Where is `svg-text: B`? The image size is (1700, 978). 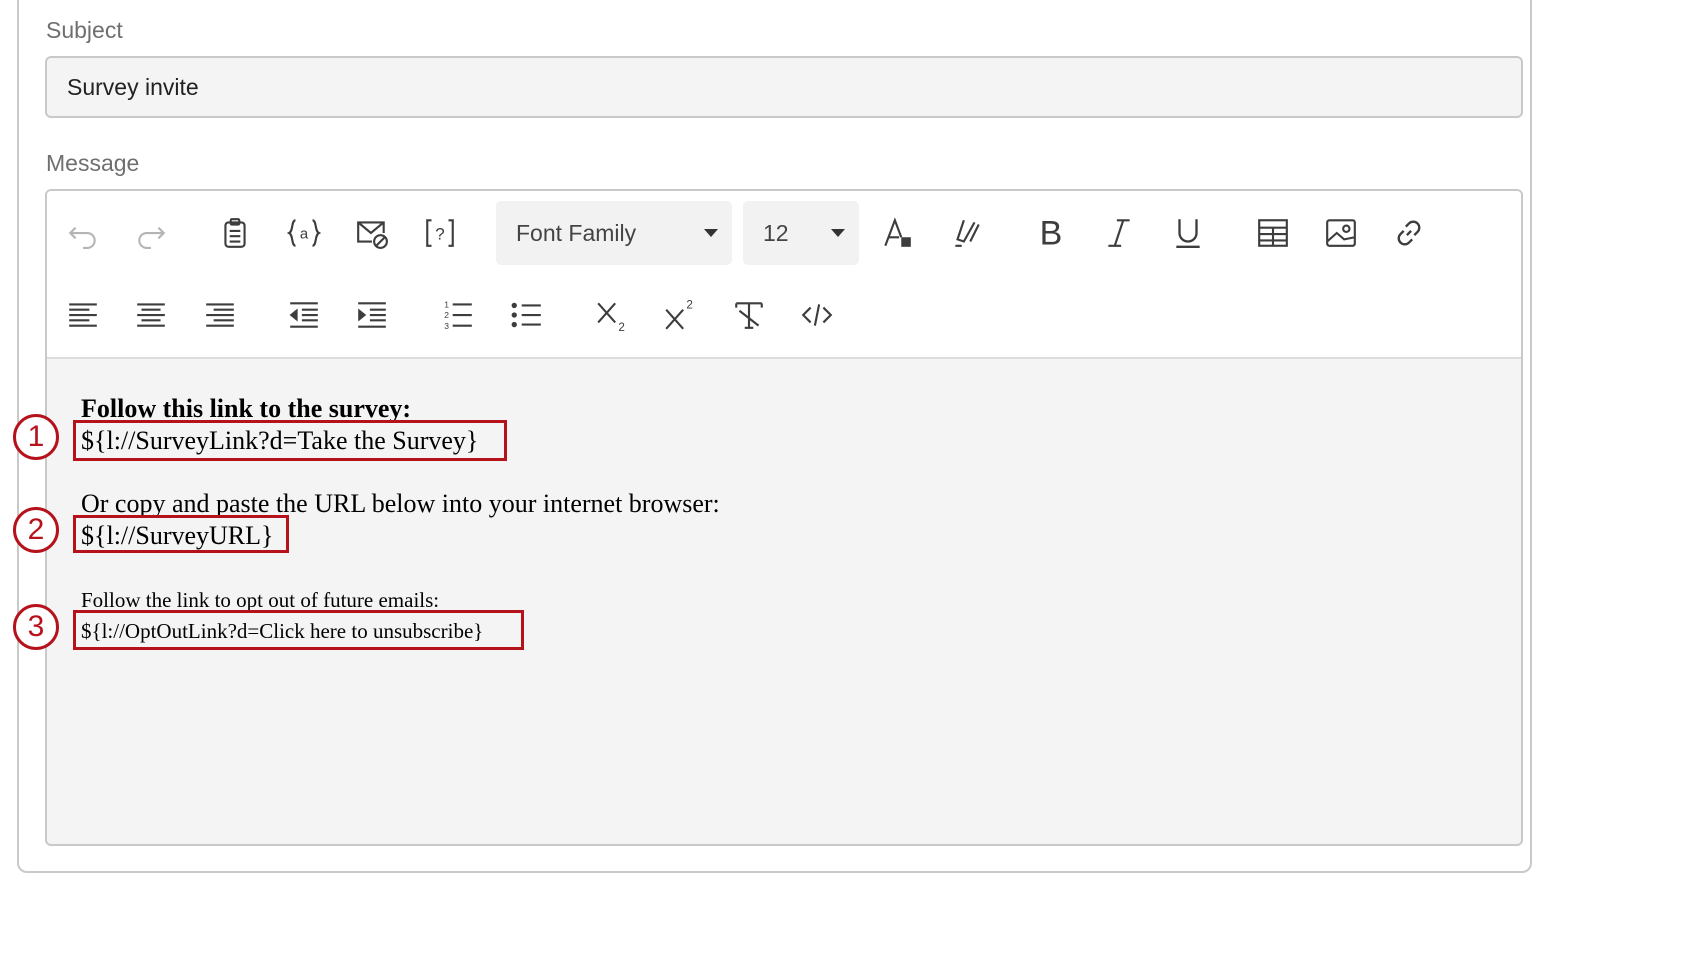 svg-text: B is located at coordinates (1051, 233).